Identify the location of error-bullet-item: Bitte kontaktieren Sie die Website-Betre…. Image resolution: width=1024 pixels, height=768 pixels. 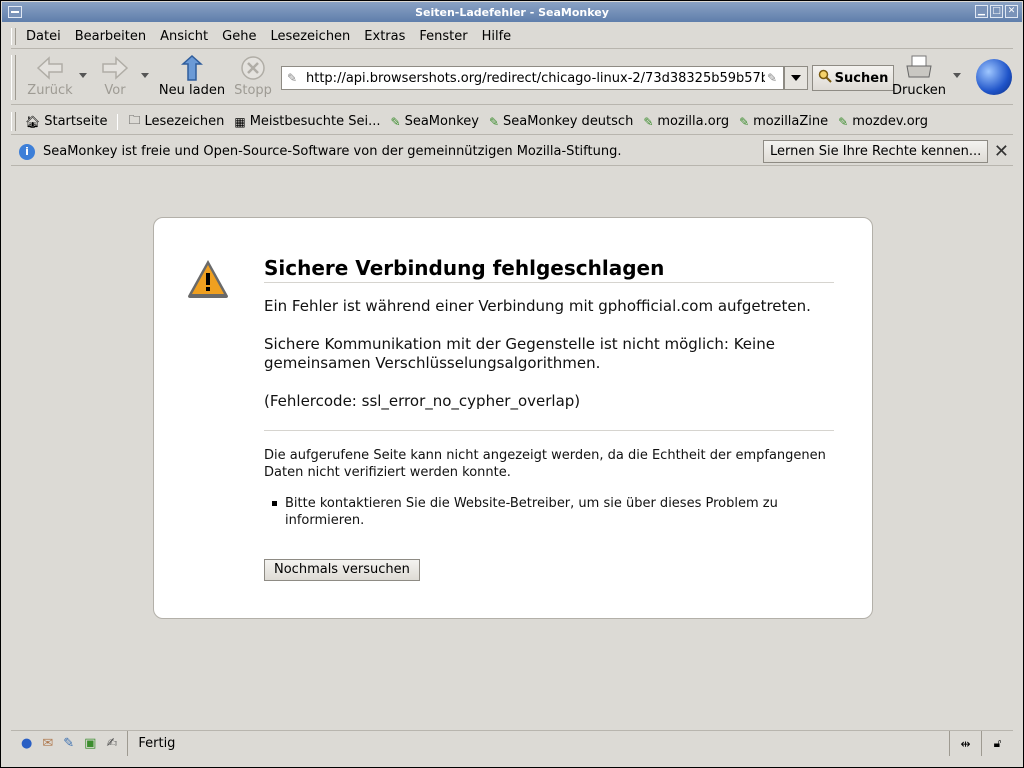
(553, 512).